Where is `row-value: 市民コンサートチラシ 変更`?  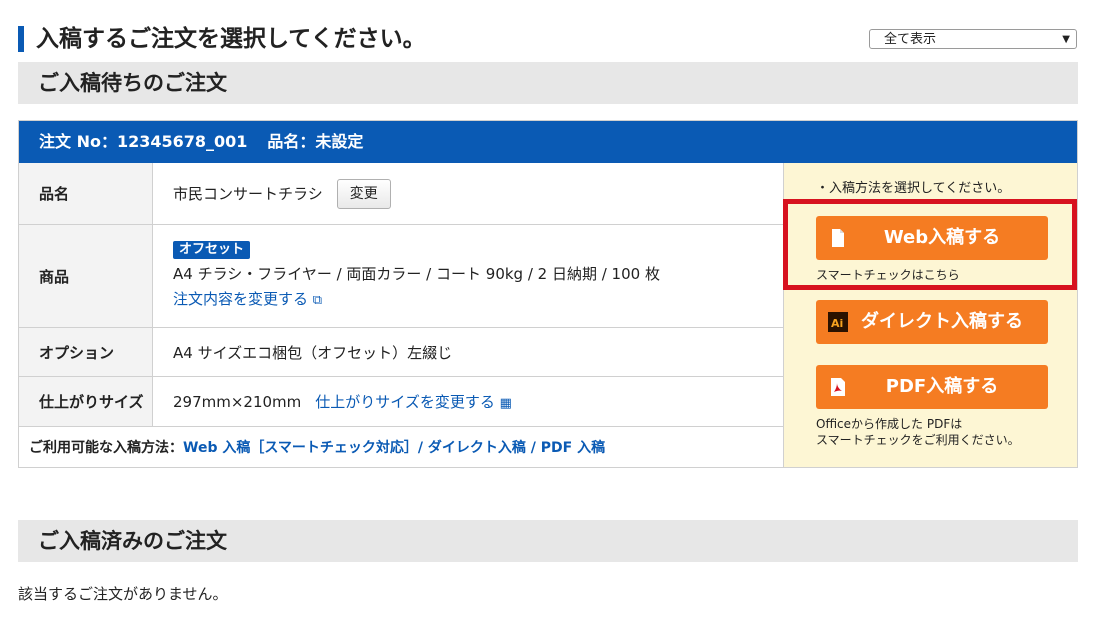
row-value: 市民コンサートチラシ 変更 is located at coordinates (473, 193).